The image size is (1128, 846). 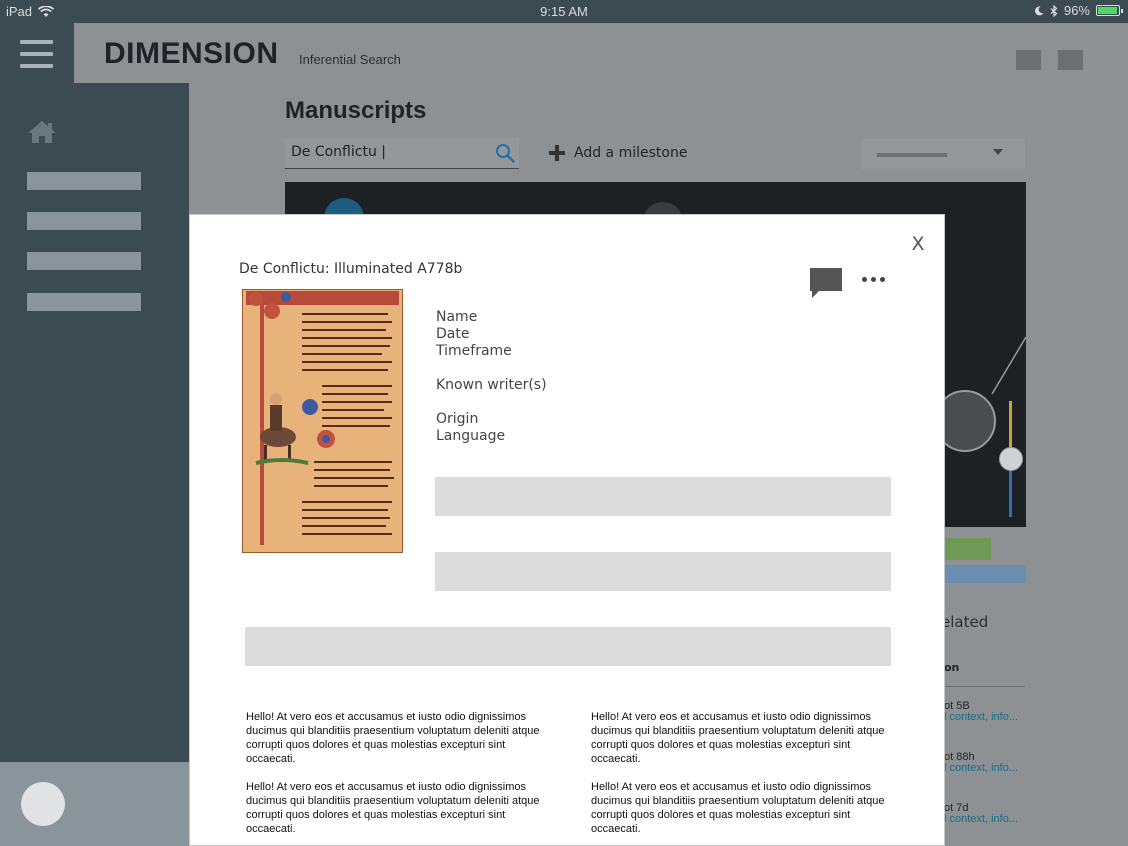 I want to click on divider, so click(x=983, y=686).